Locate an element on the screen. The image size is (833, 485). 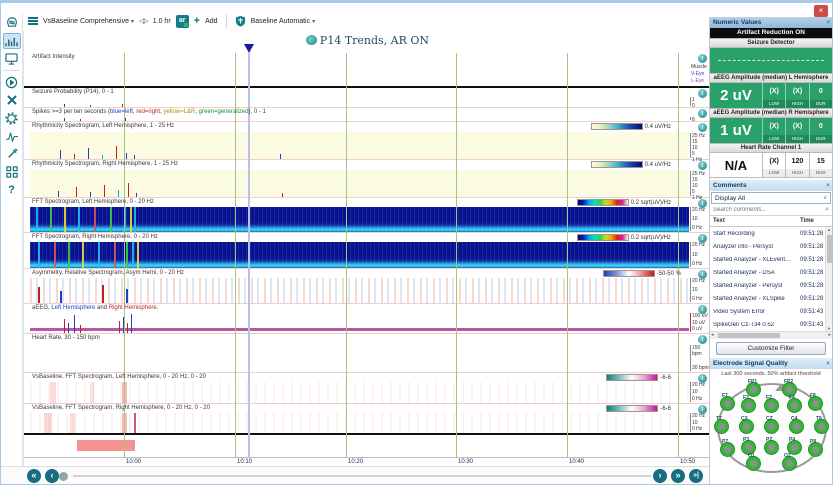
column-text: Text is located at coordinates (755, 221).